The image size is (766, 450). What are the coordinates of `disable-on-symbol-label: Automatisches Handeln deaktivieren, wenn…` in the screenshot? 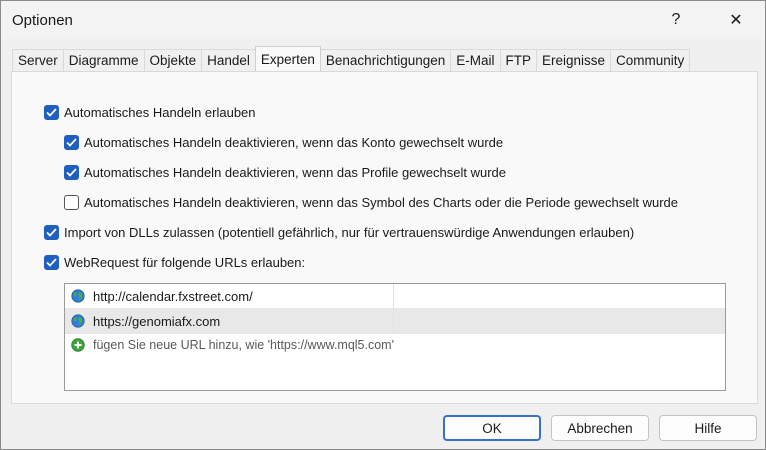 It's located at (381, 202).